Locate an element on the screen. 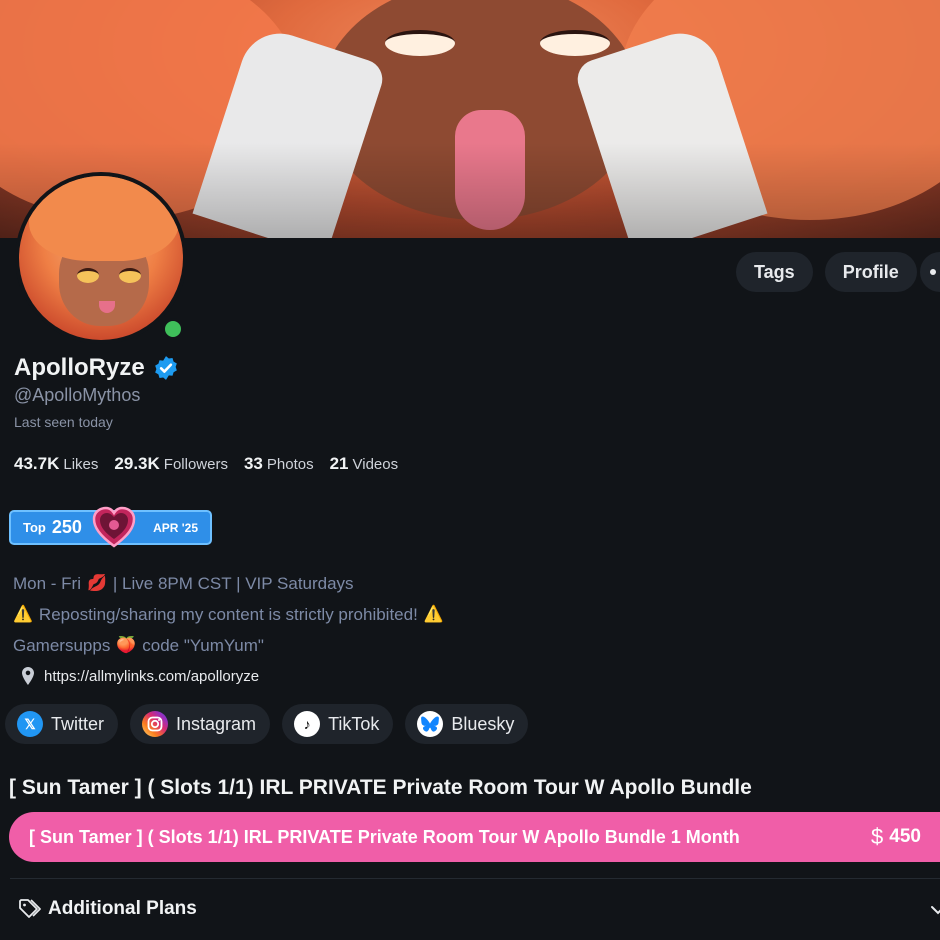  stat-likes: 43.7K Likes is located at coordinates (56, 463).